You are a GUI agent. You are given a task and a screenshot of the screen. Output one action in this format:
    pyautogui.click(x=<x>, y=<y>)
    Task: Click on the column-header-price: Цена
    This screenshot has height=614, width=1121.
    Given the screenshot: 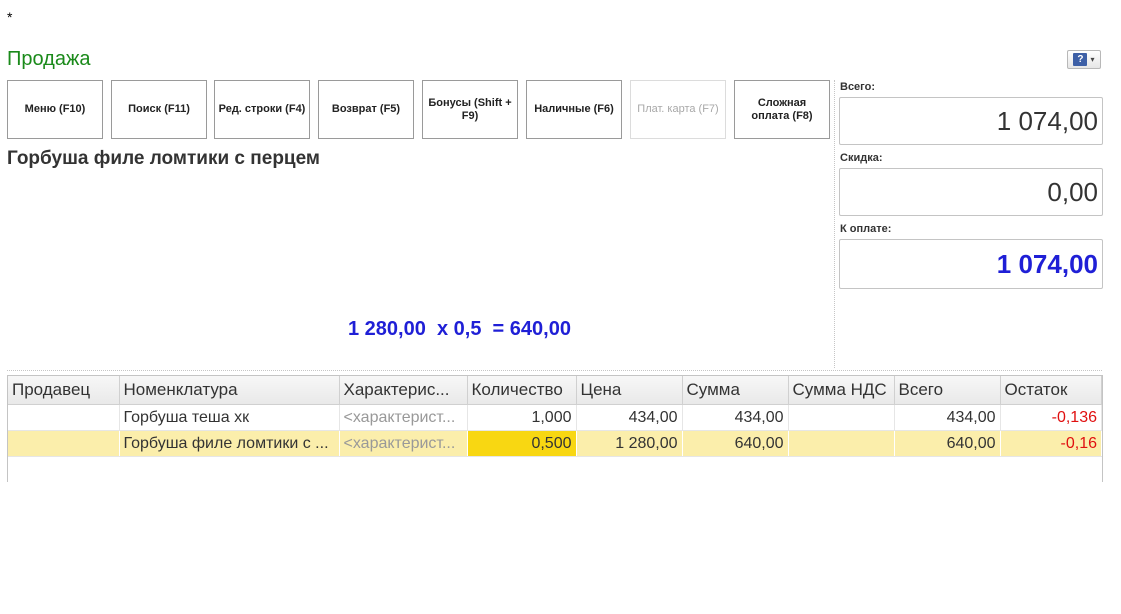 What is the action you would take?
    pyautogui.click(x=629, y=390)
    